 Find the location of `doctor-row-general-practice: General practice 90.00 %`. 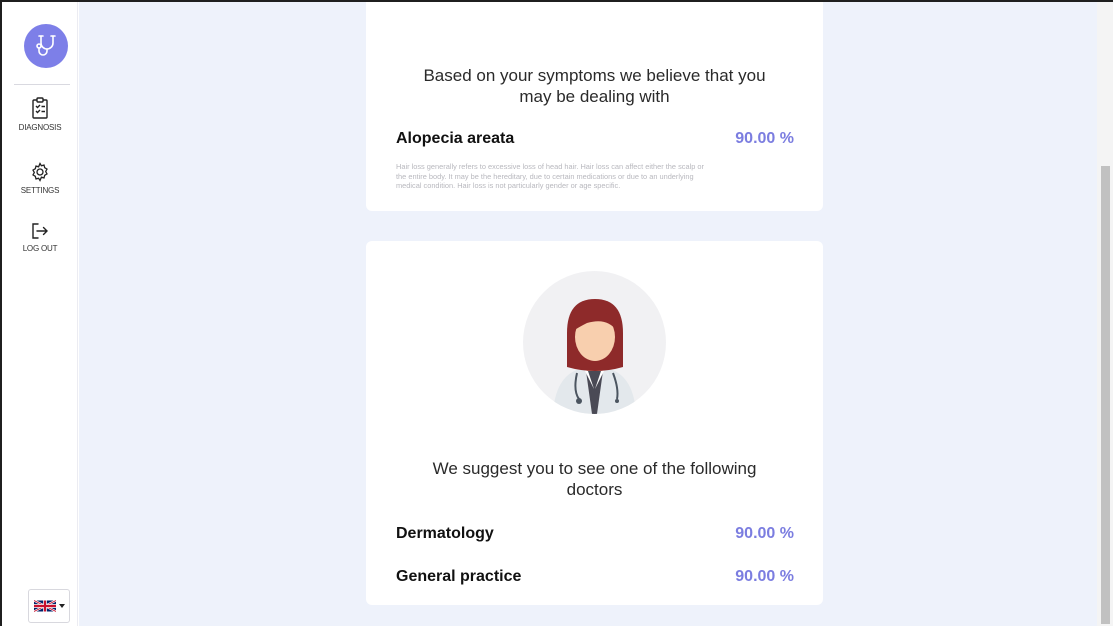

doctor-row-general-practice: General practice 90.00 % is located at coordinates (595, 577).